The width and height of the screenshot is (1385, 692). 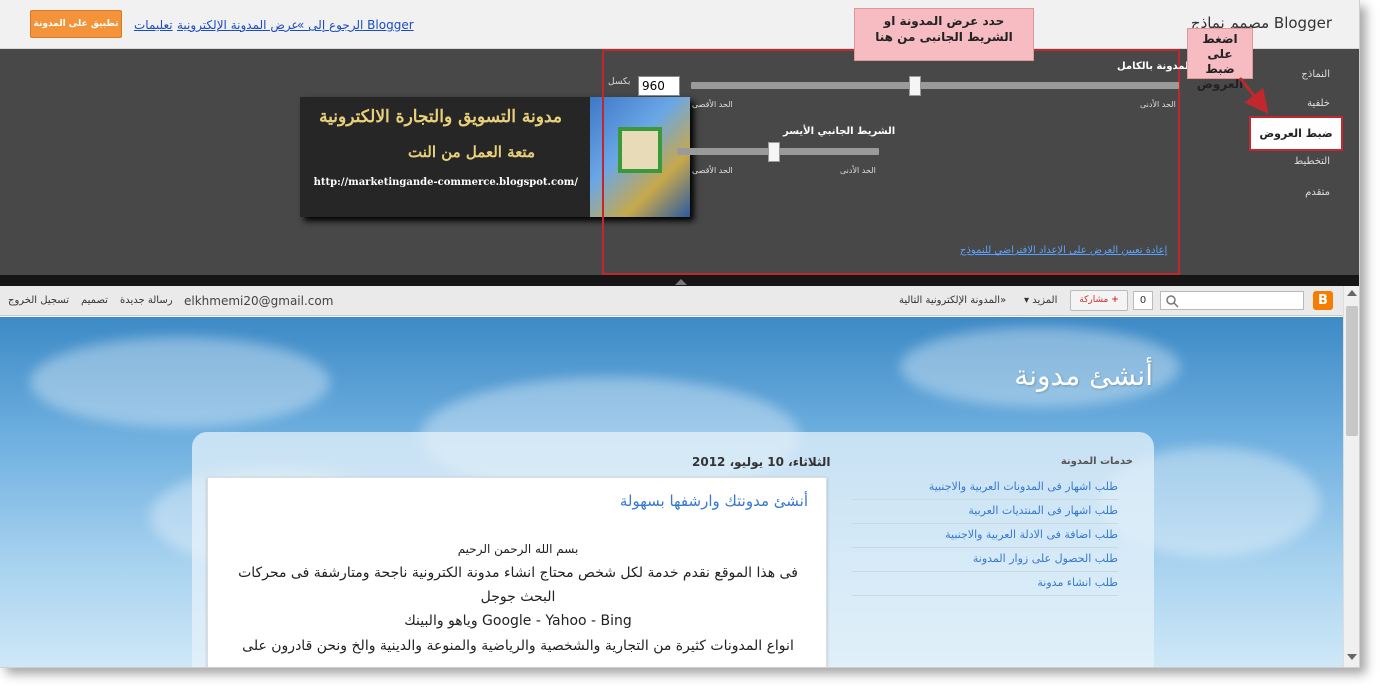 I want to click on google-plus-icon: +, so click(x=1115, y=300).